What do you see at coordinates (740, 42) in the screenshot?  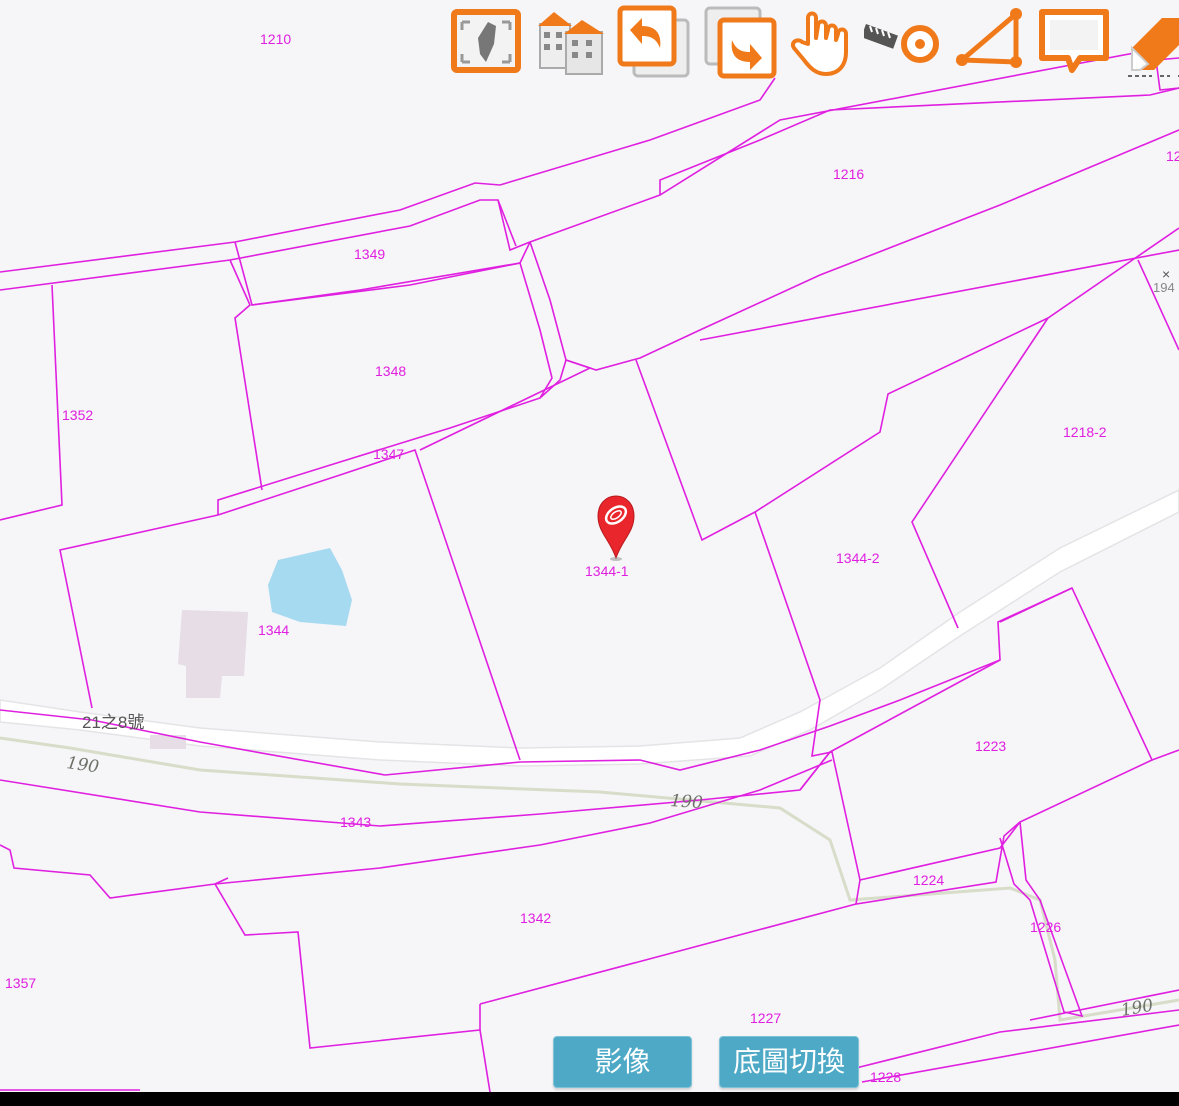 I see `redo-icon` at bounding box center [740, 42].